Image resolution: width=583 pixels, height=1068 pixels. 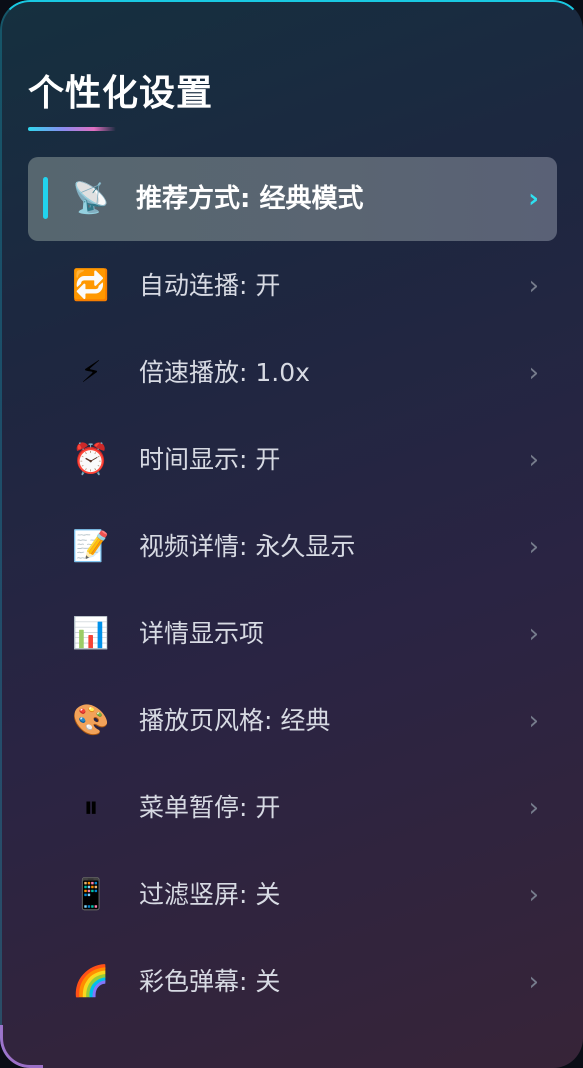 I want to click on memo-icon: 📝, so click(x=91, y=546).